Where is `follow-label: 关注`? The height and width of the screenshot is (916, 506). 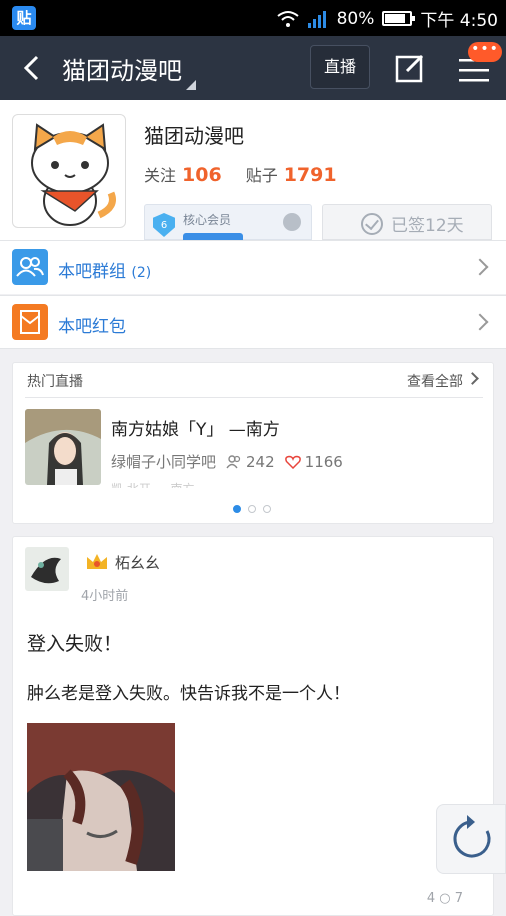
follow-label: 关注 is located at coordinates (160, 175).